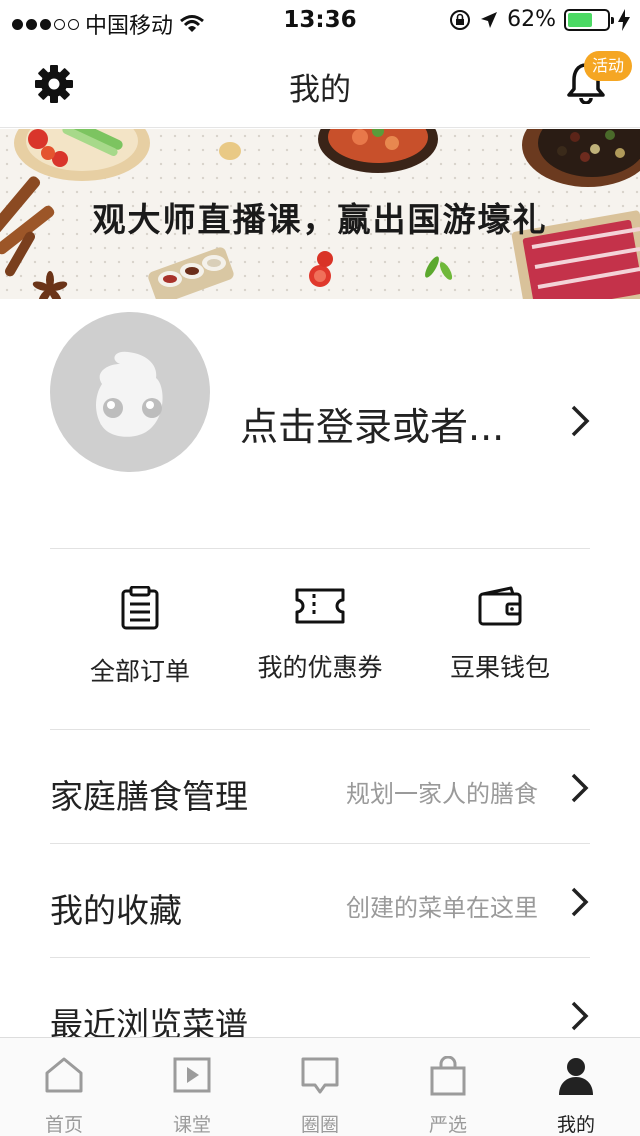  I want to click on shortcut-my-coupons: 我的优惠券, so click(320, 635).